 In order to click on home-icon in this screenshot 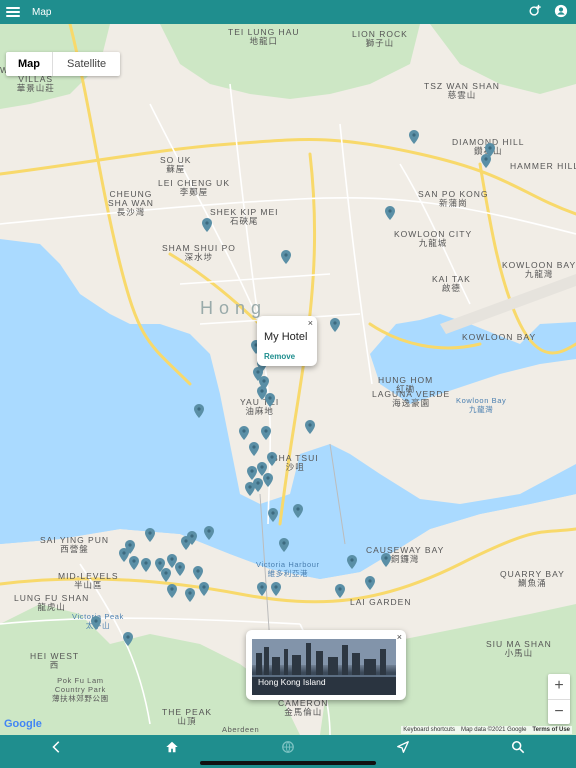, I will do `click(172, 747)`.